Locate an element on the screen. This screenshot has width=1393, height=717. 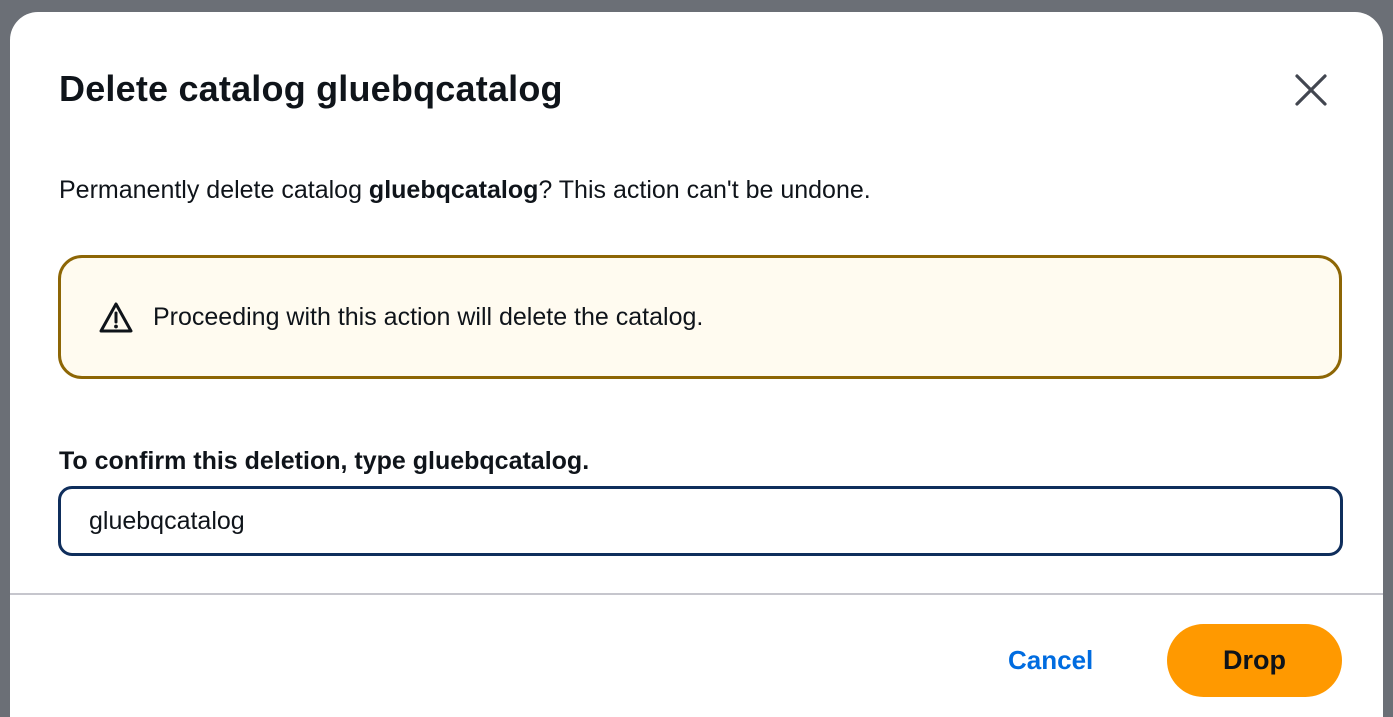
cancel-button: Cancel is located at coordinates (1050, 660).